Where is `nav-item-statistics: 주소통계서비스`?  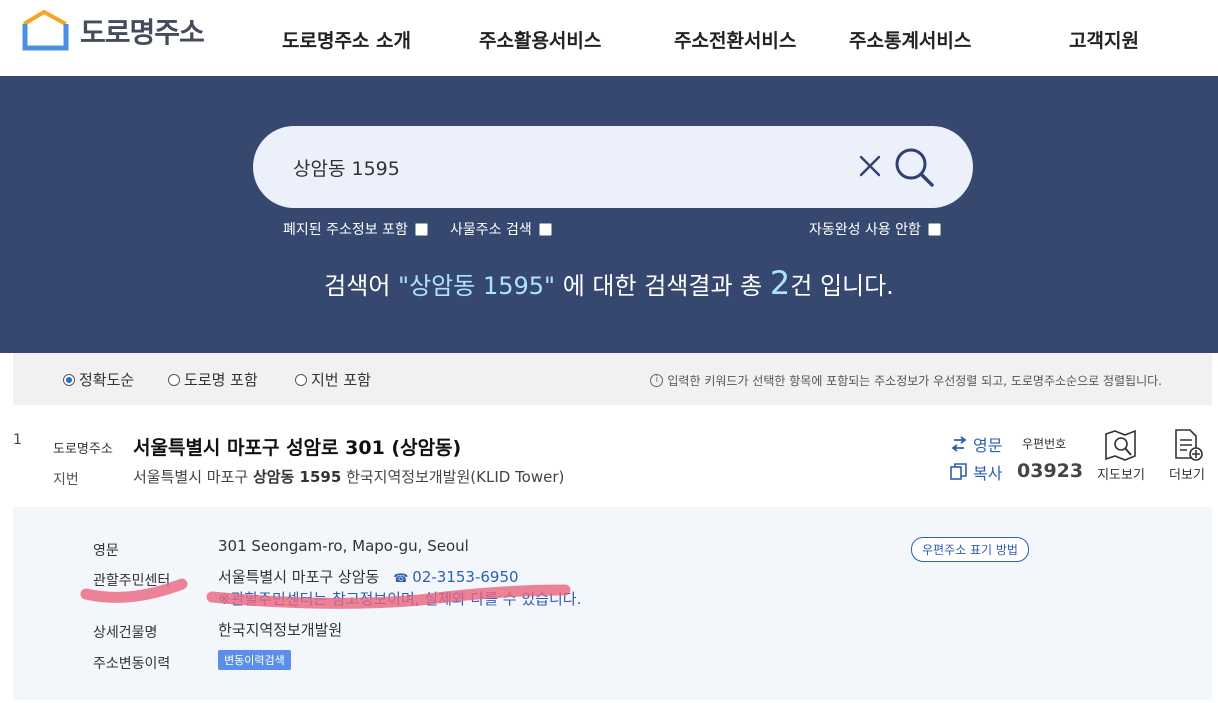 nav-item-statistics: 주소통계서비스 is located at coordinates (910, 39).